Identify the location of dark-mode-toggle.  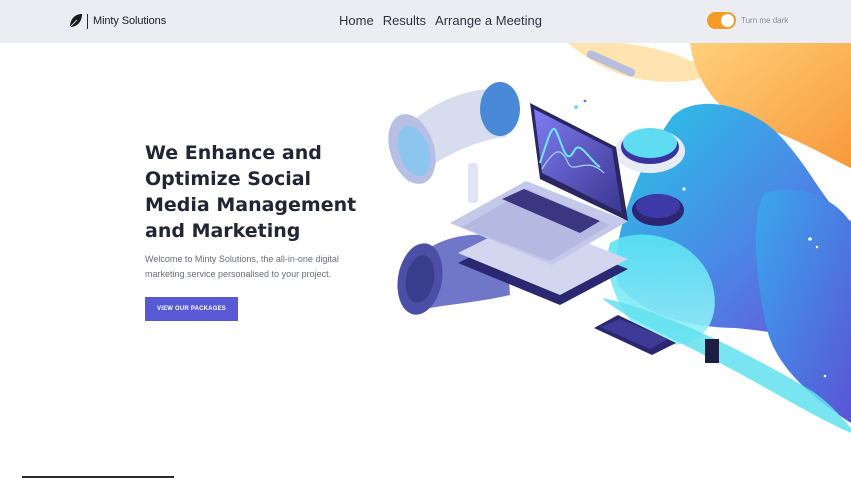
(721, 20).